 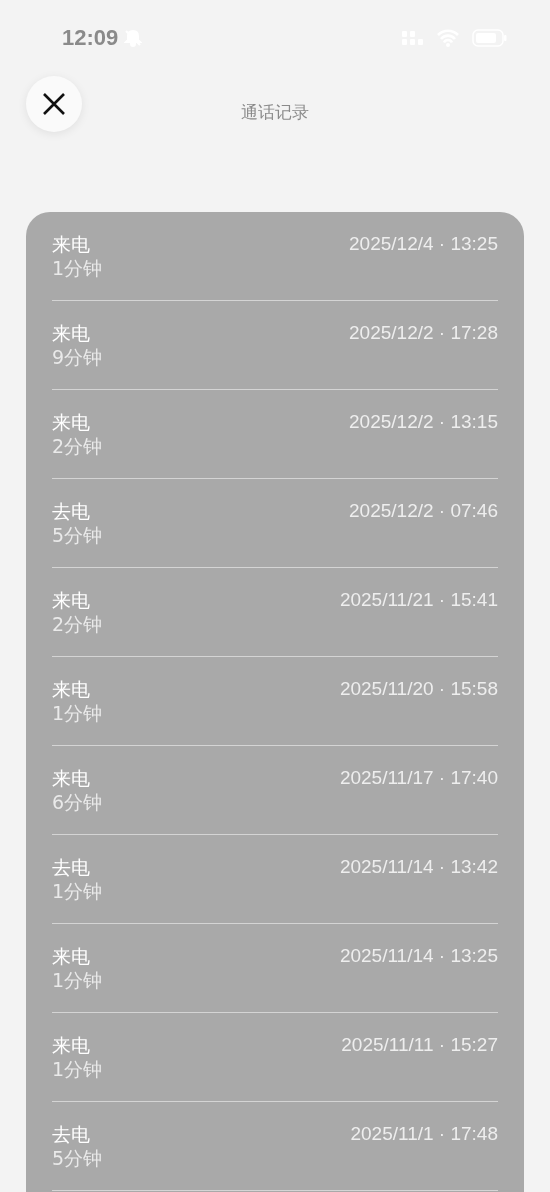 What do you see at coordinates (77, 357) in the screenshot?
I see `call-duration: 9分钟` at bounding box center [77, 357].